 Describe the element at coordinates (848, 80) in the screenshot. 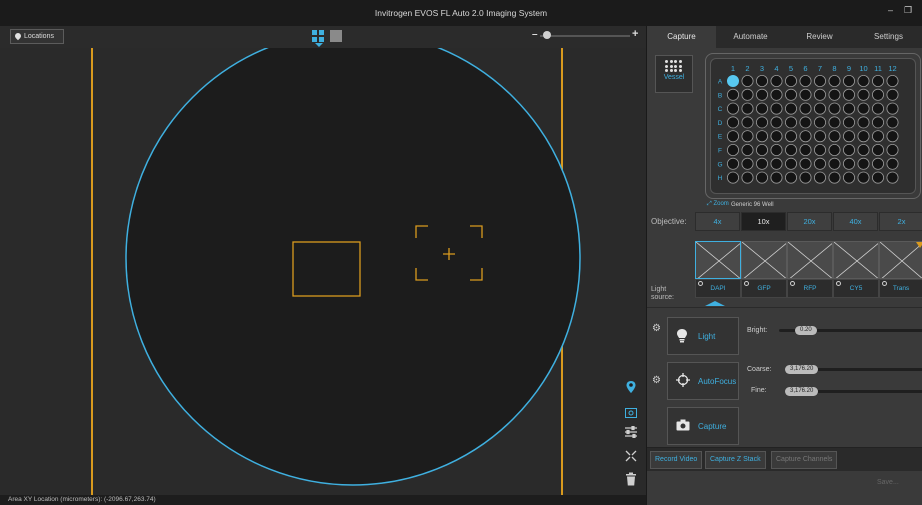

I see `well-A9` at that location.